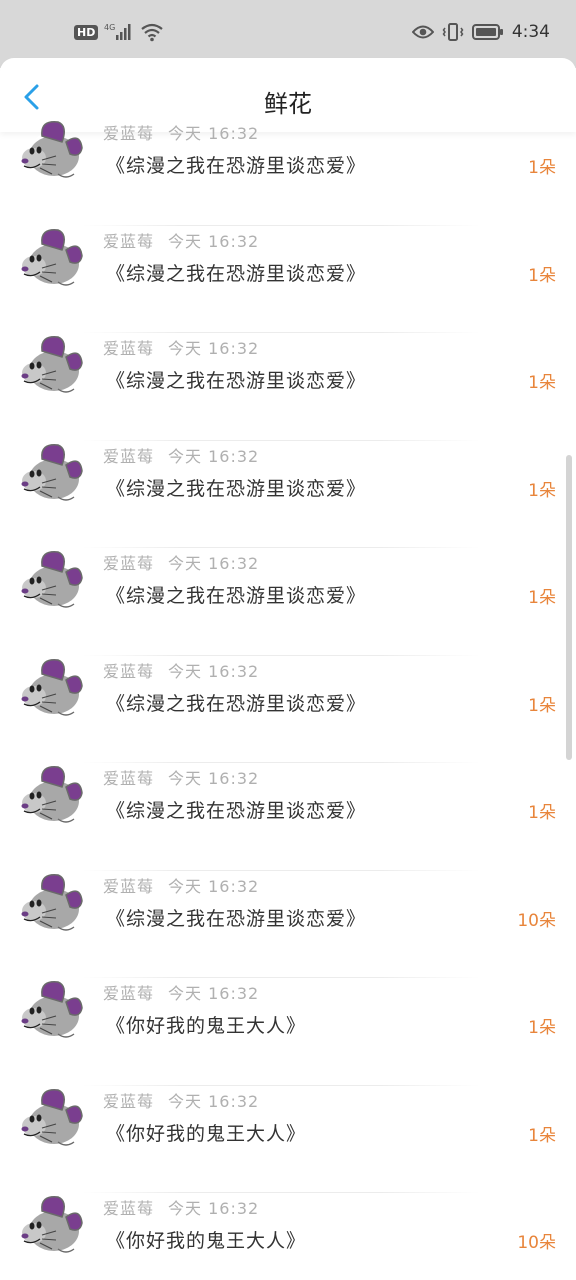  What do you see at coordinates (453, 32) in the screenshot?
I see `vibrate-icon` at bounding box center [453, 32].